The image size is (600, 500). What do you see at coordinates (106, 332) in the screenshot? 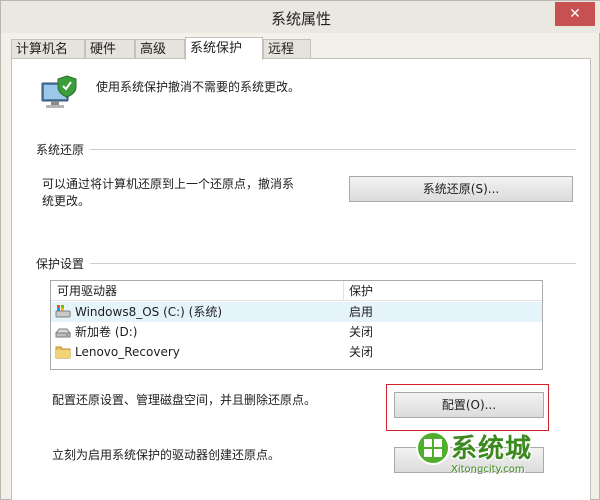
I see `drive-name: 新加卷 (D:)` at bounding box center [106, 332].